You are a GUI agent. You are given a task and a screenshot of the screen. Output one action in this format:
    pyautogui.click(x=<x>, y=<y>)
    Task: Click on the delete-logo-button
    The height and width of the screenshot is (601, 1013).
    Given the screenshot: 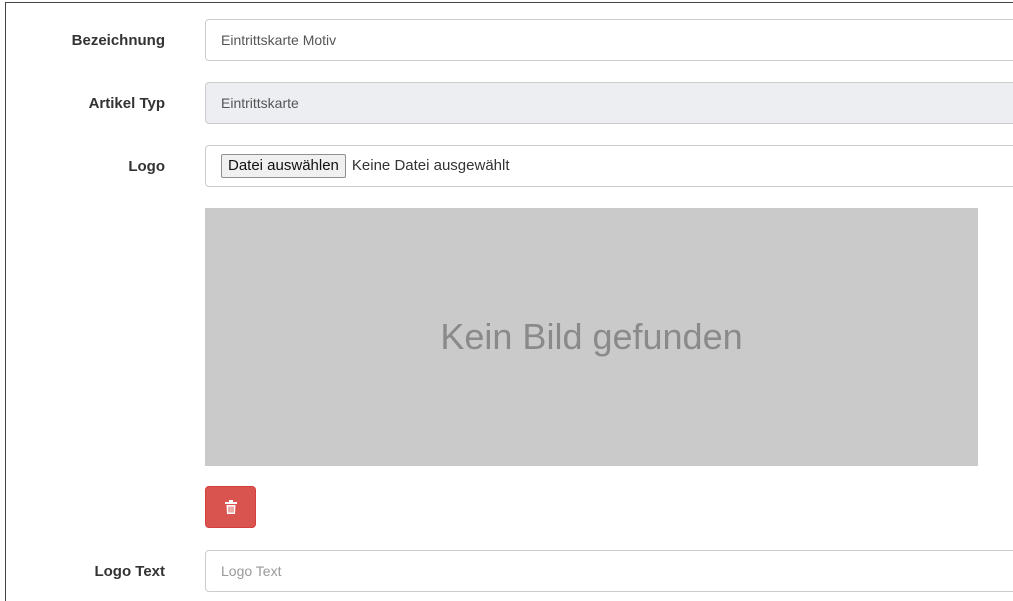 What is the action you would take?
    pyautogui.click(x=230, y=507)
    